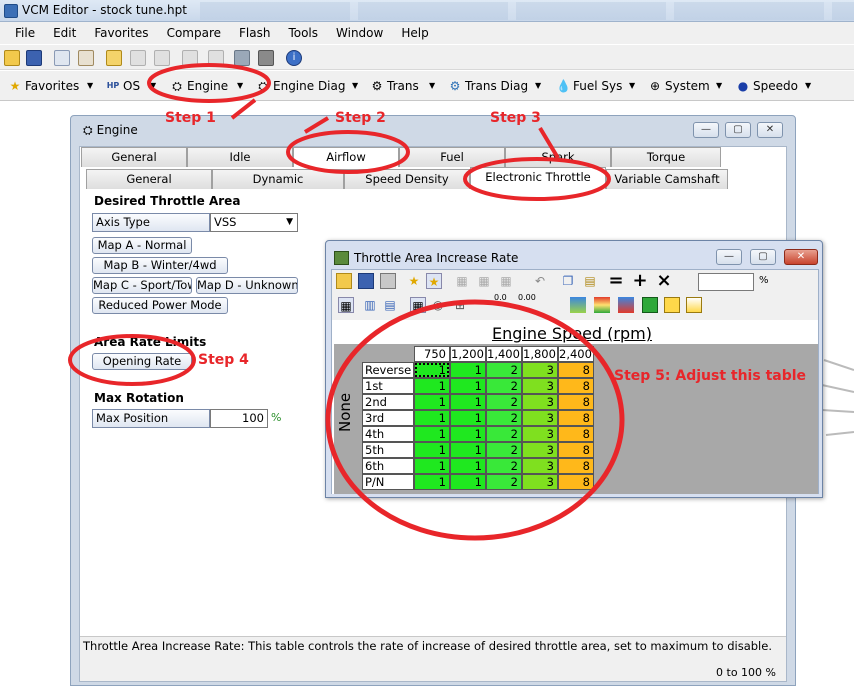  What do you see at coordinates (142, 285) in the screenshot?
I see `map-c-button: Map C - Sport/Tow` at bounding box center [142, 285].